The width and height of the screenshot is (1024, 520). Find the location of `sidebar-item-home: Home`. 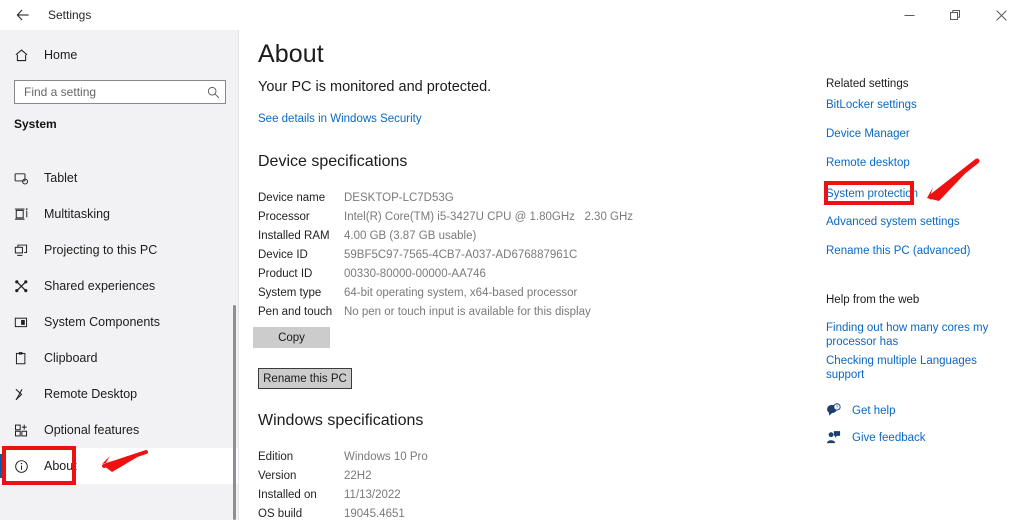

sidebar-item-home: Home is located at coordinates (119, 55).